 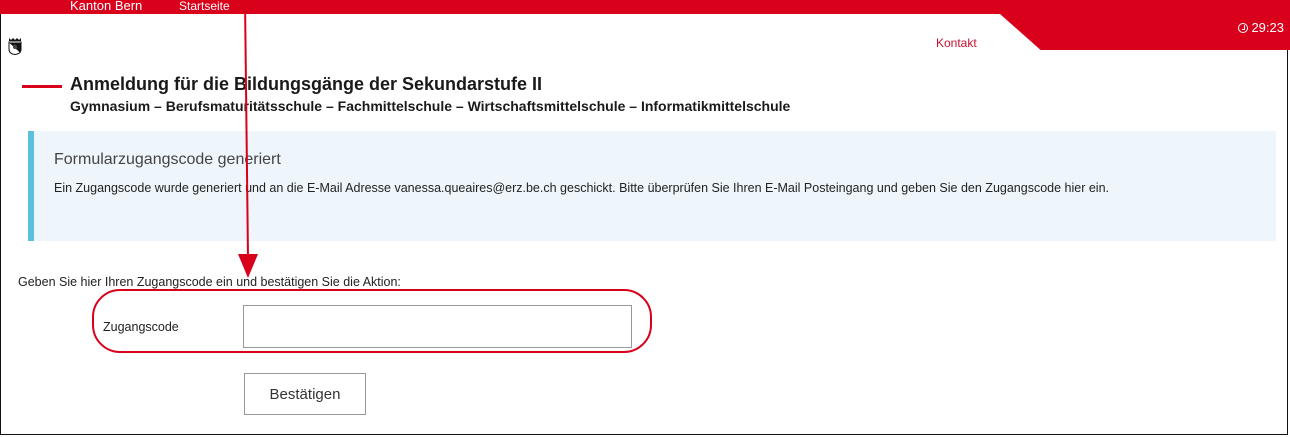 I want to click on bern-bear-coat-of-arms-icon, so click(x=15, y=46).